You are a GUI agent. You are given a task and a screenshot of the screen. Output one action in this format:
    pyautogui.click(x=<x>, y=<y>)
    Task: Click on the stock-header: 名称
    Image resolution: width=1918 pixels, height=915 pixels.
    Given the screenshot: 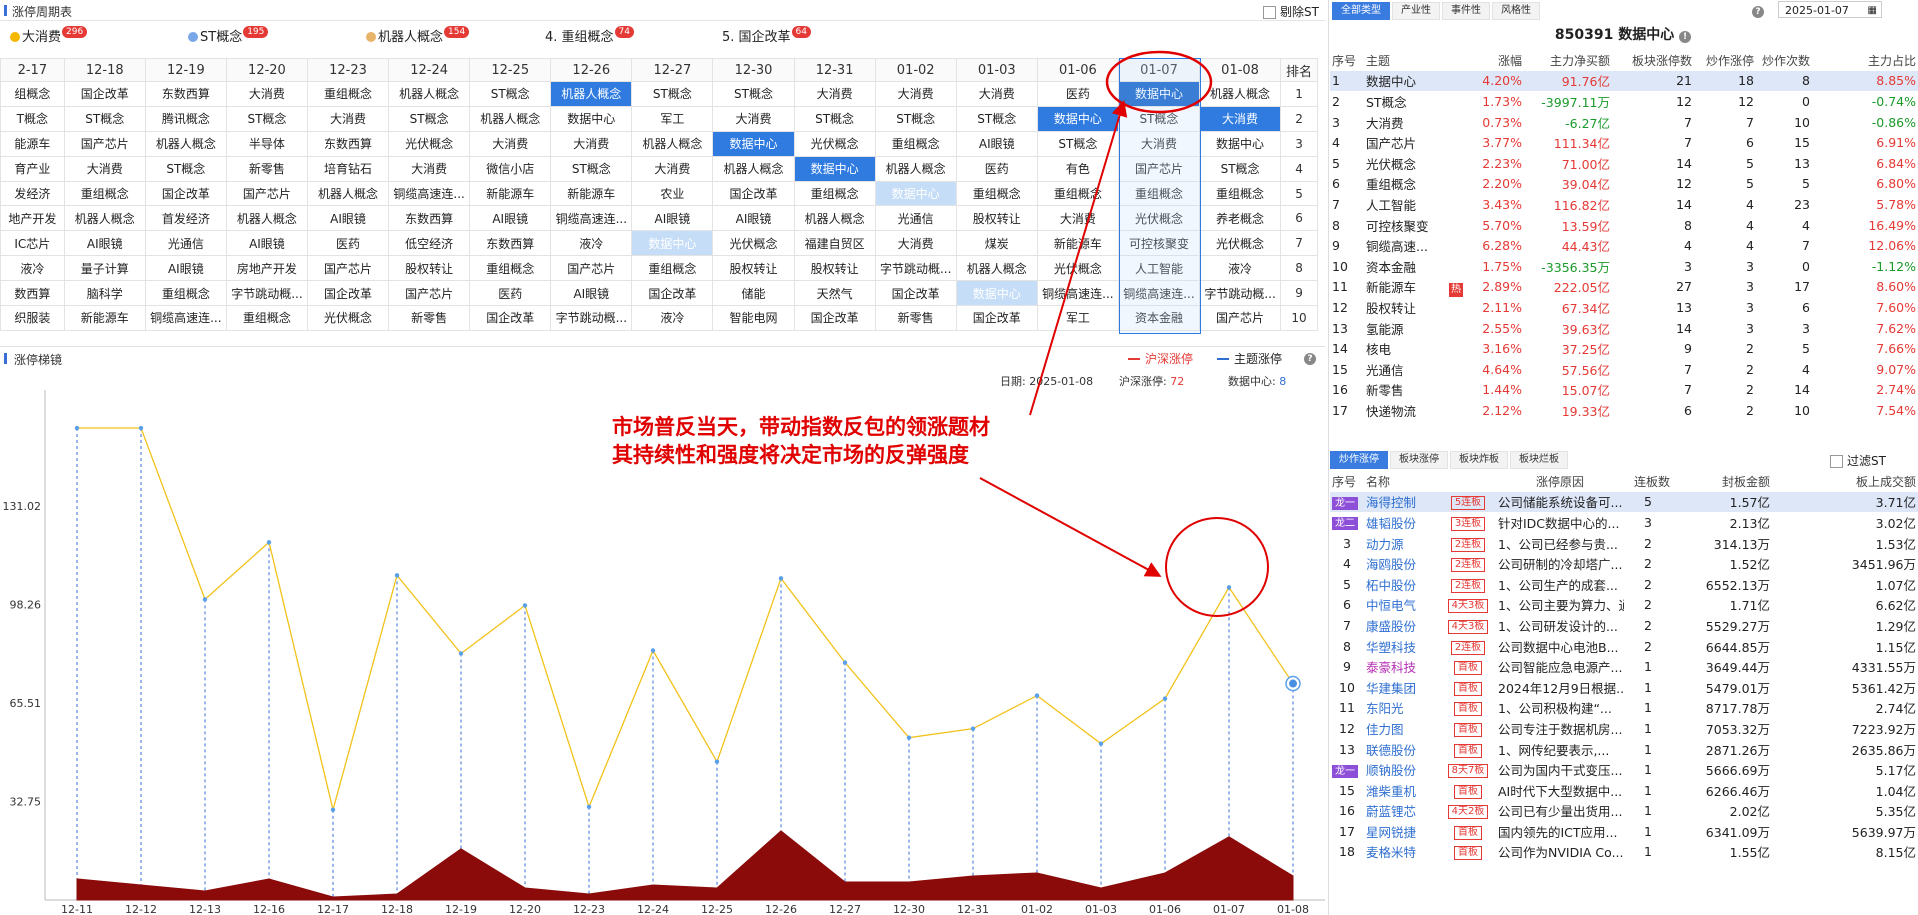 What is the action you would take?
    pyautogui.click(x=1402, y=481)
    